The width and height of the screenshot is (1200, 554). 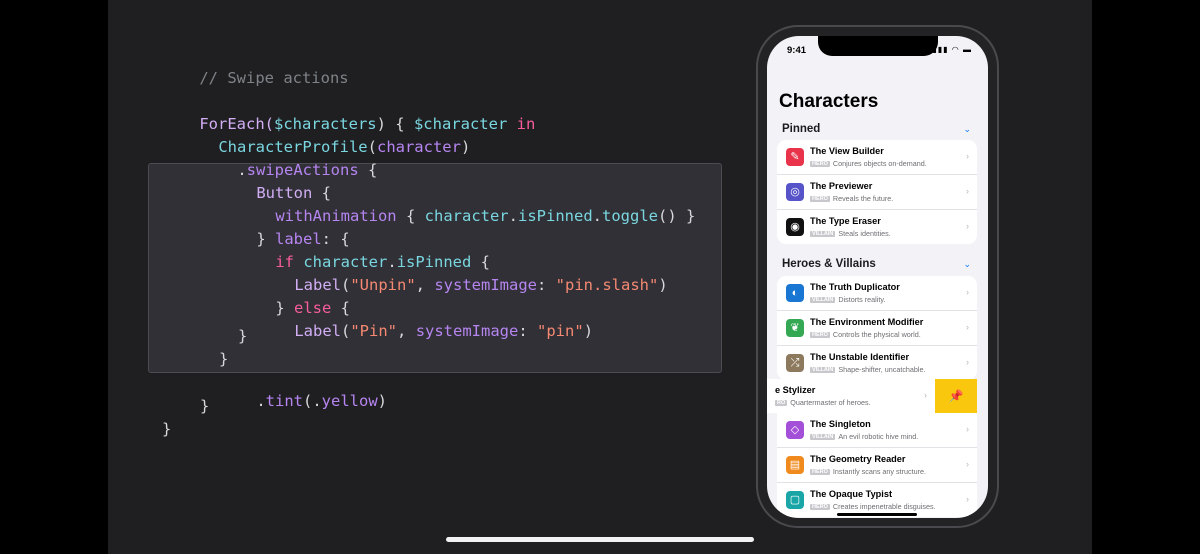 I want to click on home-indicator, so click(x=600, y=539).